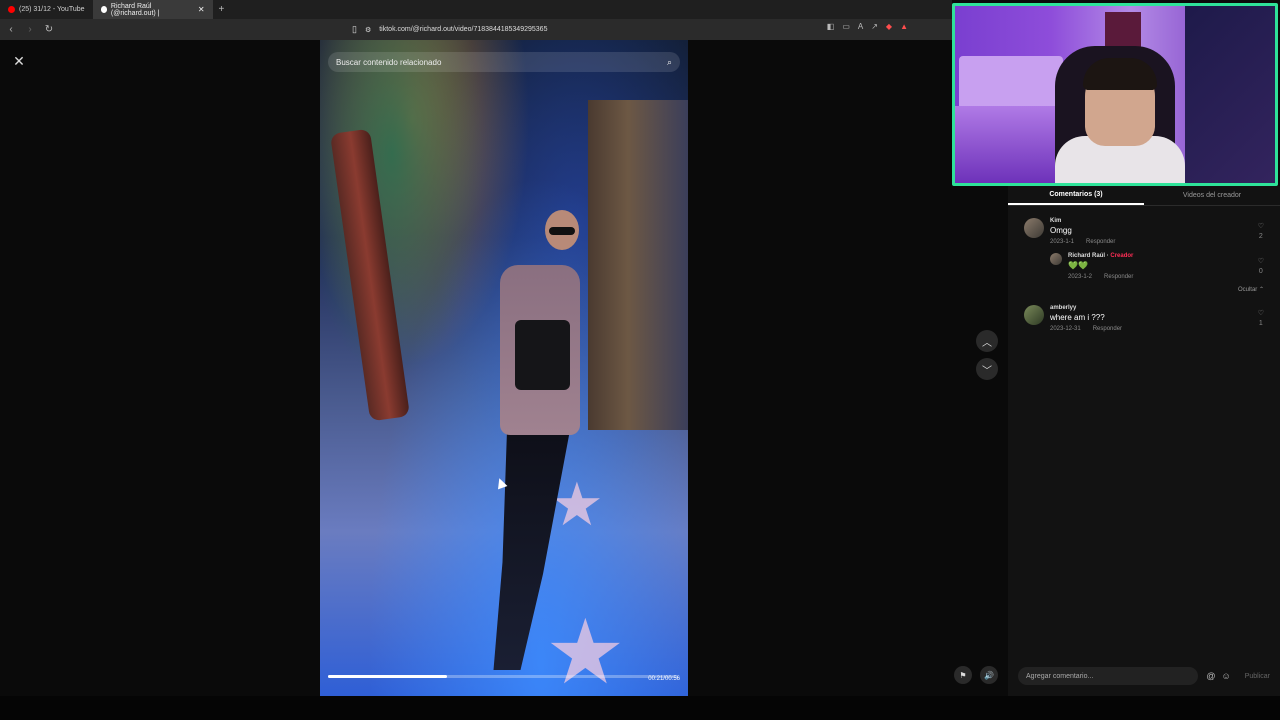 The width and height of the screenshot is (1280, 720). Describe the element at coordinates (638, 265) in the screenshot. I see `video-frame-building` at that location.